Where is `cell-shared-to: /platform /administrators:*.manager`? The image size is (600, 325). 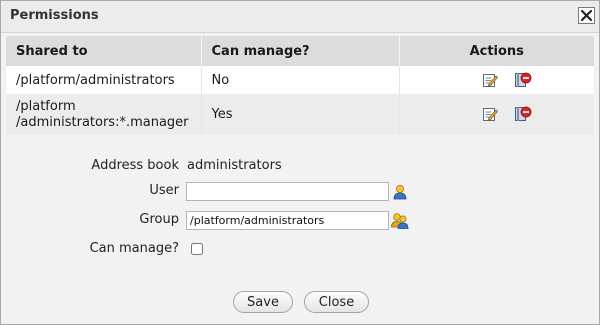 cell-shared-to: /platform /administrators:*.manager is located at coordinates (104, 114).